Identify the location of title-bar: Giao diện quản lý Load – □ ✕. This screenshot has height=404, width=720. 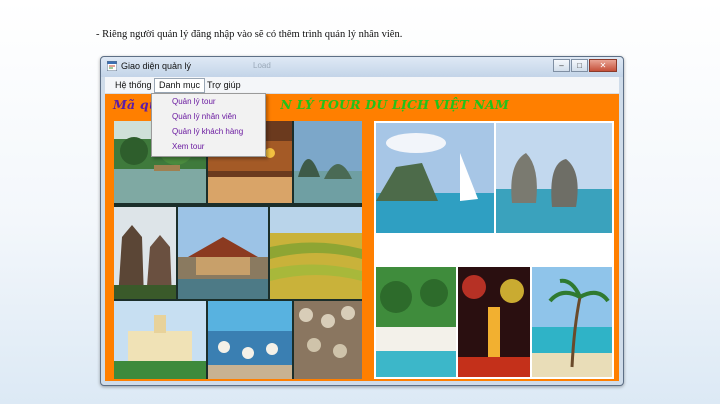
(362, 67).